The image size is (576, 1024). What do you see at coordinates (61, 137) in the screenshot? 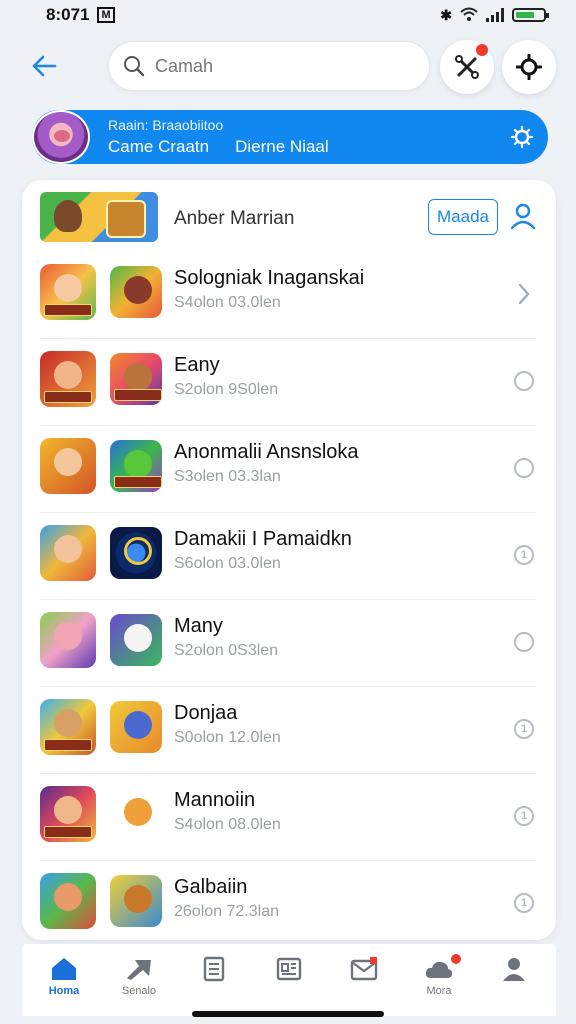
I see `banner-avatar` at bounding box center [61, 137].